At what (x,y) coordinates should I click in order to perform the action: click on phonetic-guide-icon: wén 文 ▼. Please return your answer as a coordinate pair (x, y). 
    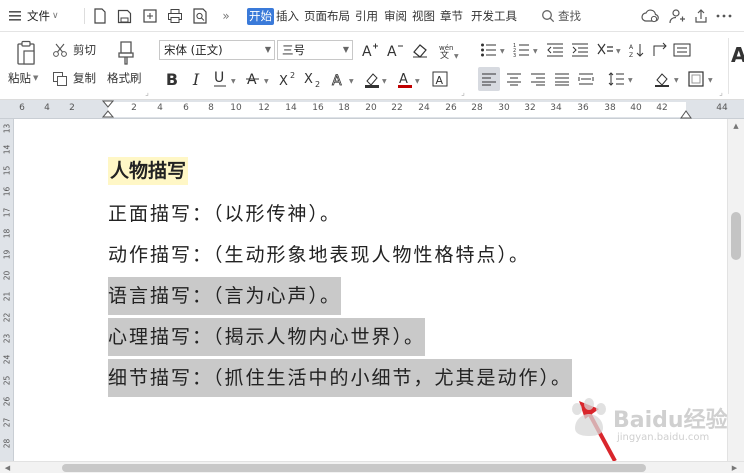
    Looking at the image, I should click on (449, 50).